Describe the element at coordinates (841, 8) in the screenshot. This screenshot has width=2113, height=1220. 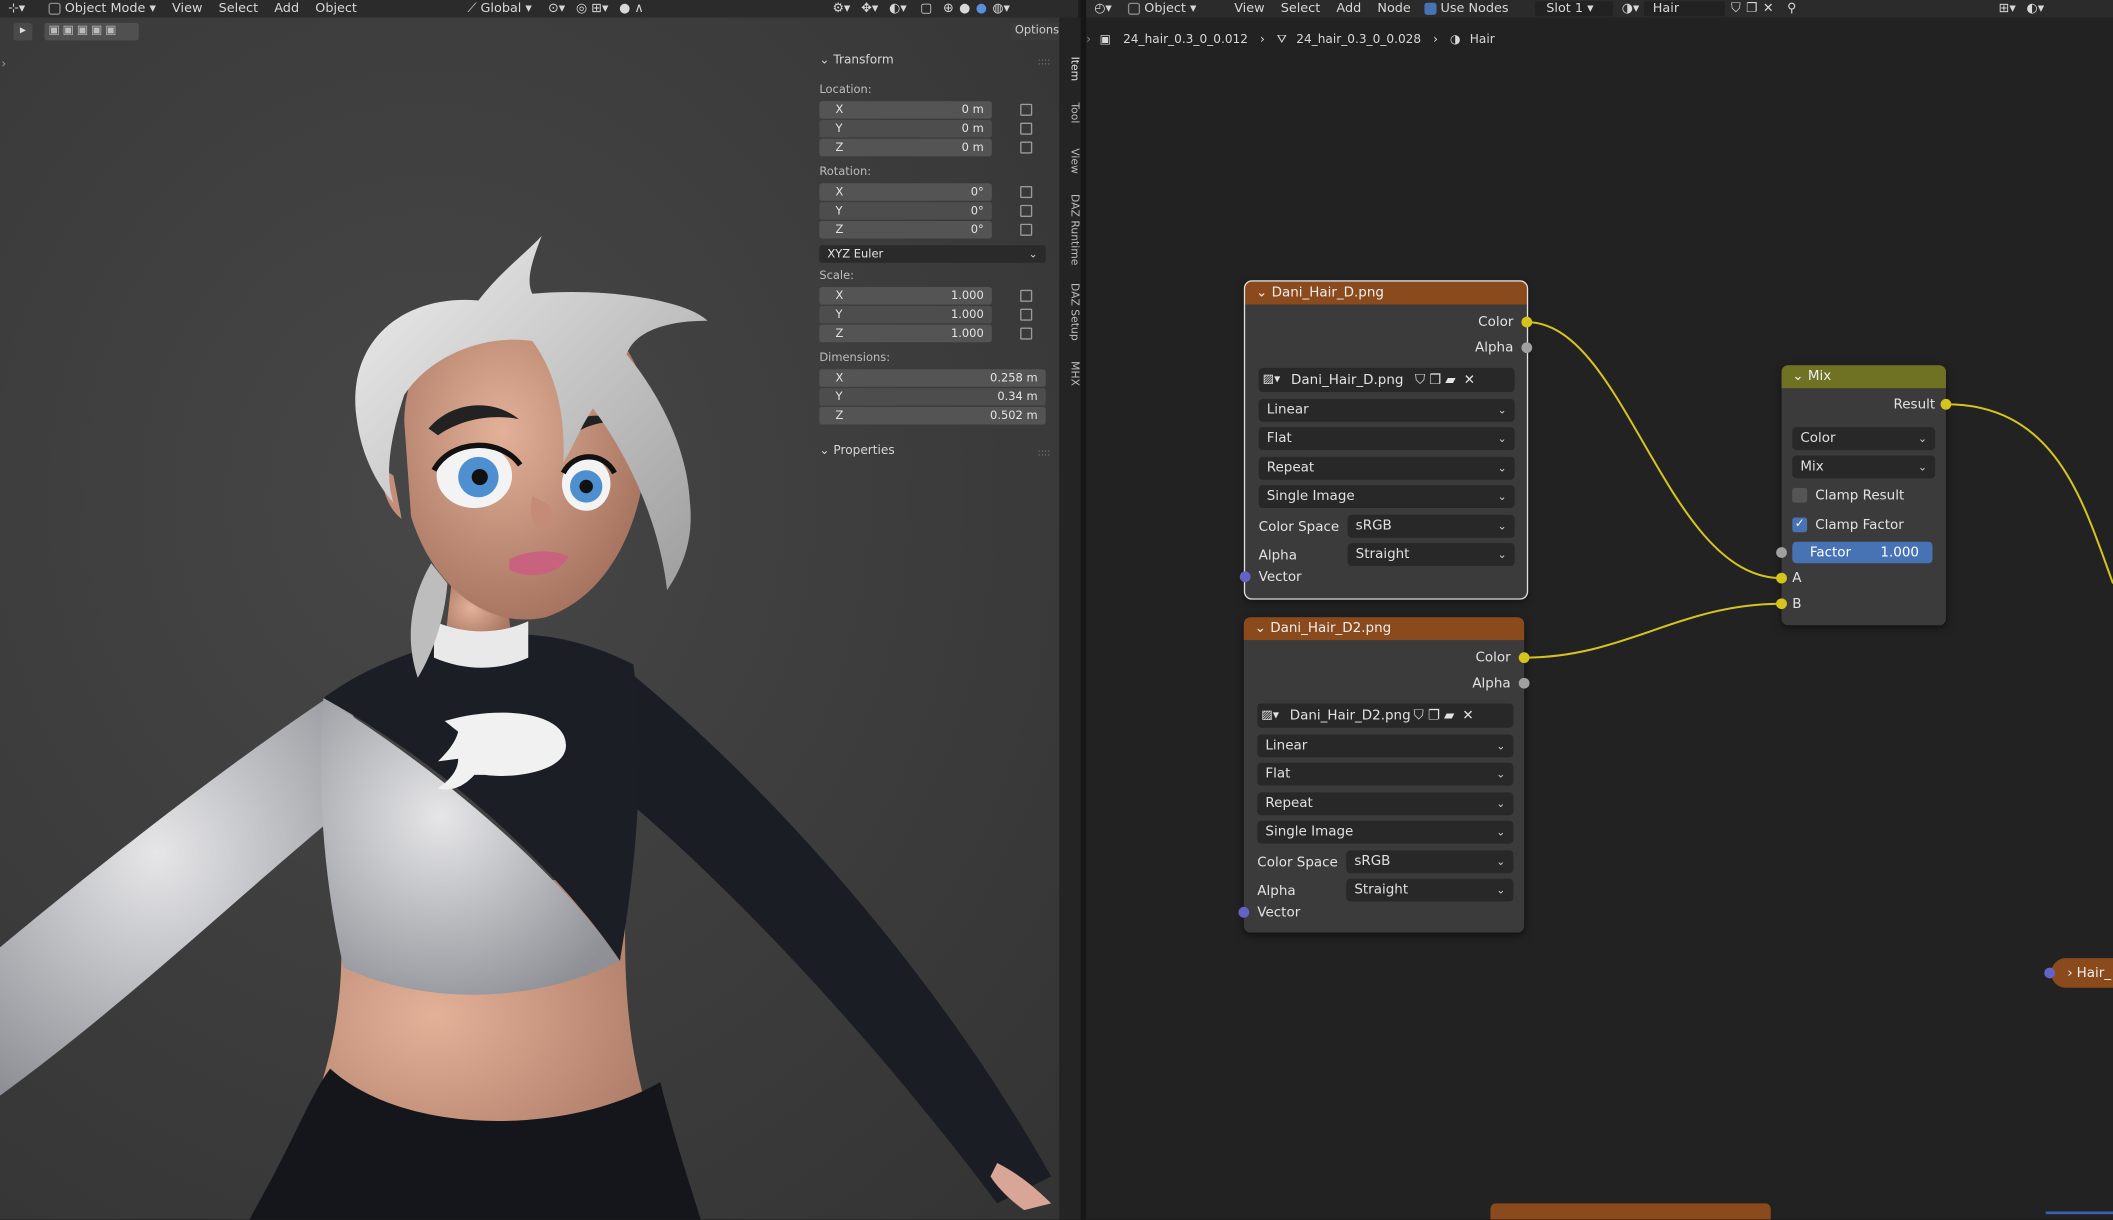
I see `visibility-icon: ⚙▾` at that location.